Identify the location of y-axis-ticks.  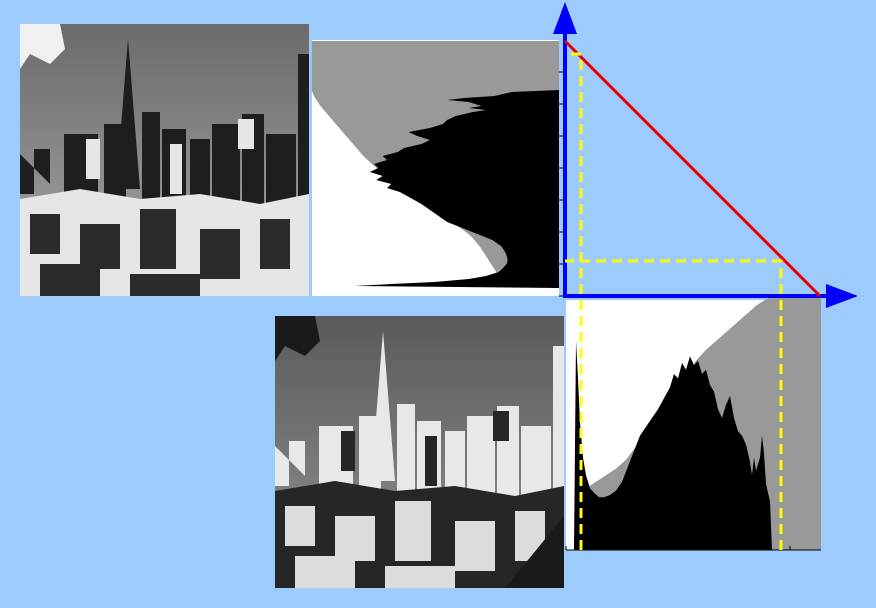
(561, 184).